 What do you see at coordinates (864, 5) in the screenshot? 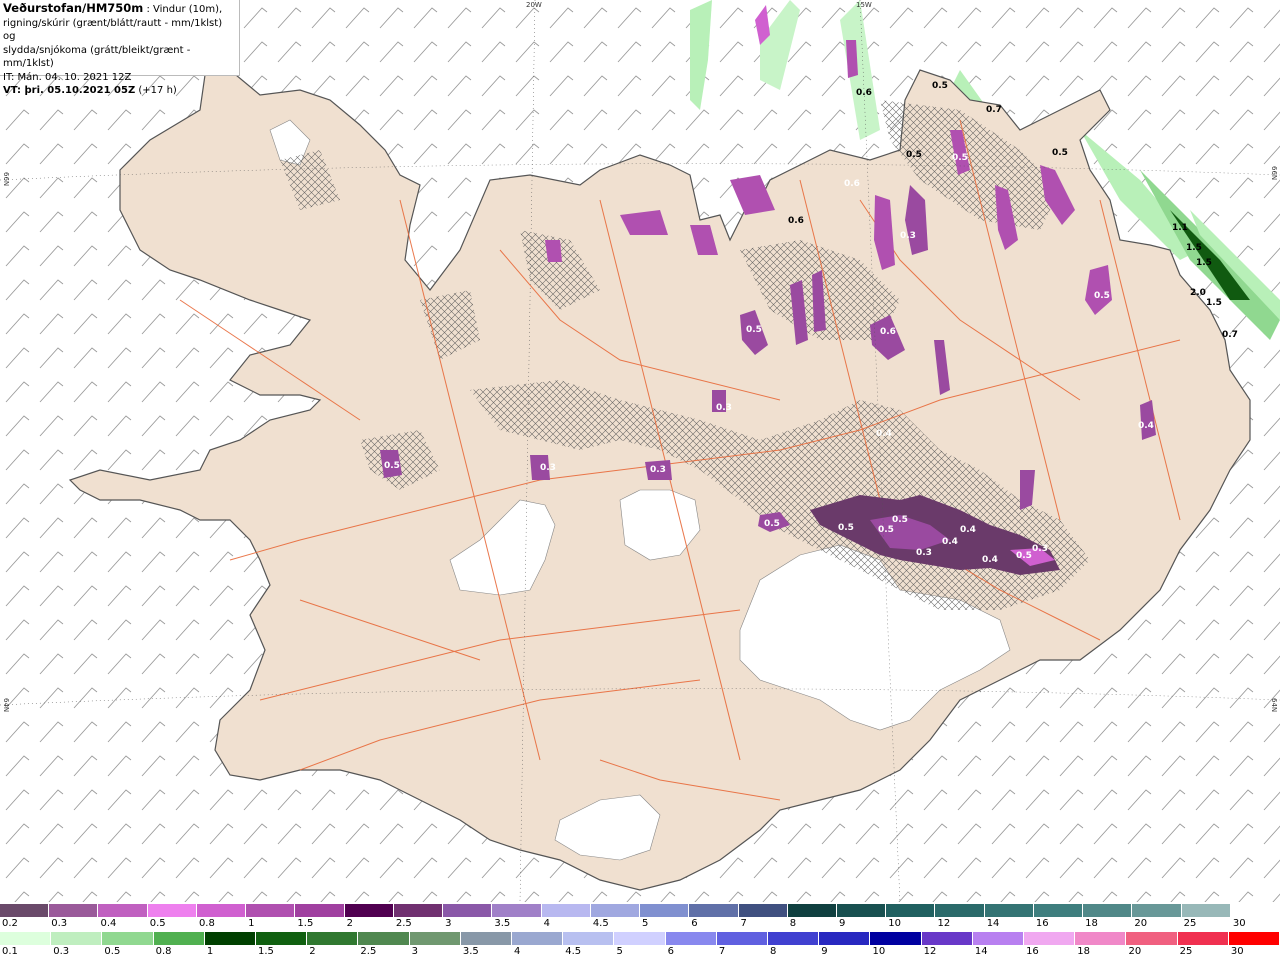
I see `lon-label-15w: 15W` at bounding box center [864, 5].